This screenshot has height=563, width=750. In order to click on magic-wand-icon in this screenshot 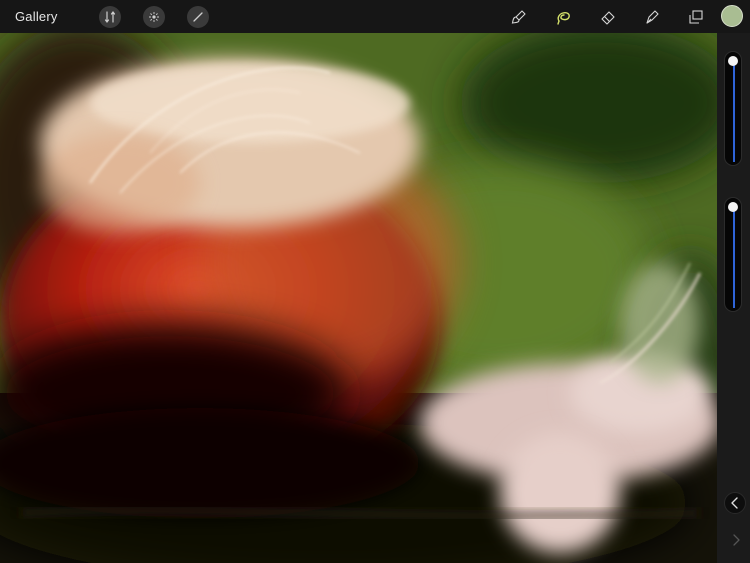, I will do `click(154, 17)`.